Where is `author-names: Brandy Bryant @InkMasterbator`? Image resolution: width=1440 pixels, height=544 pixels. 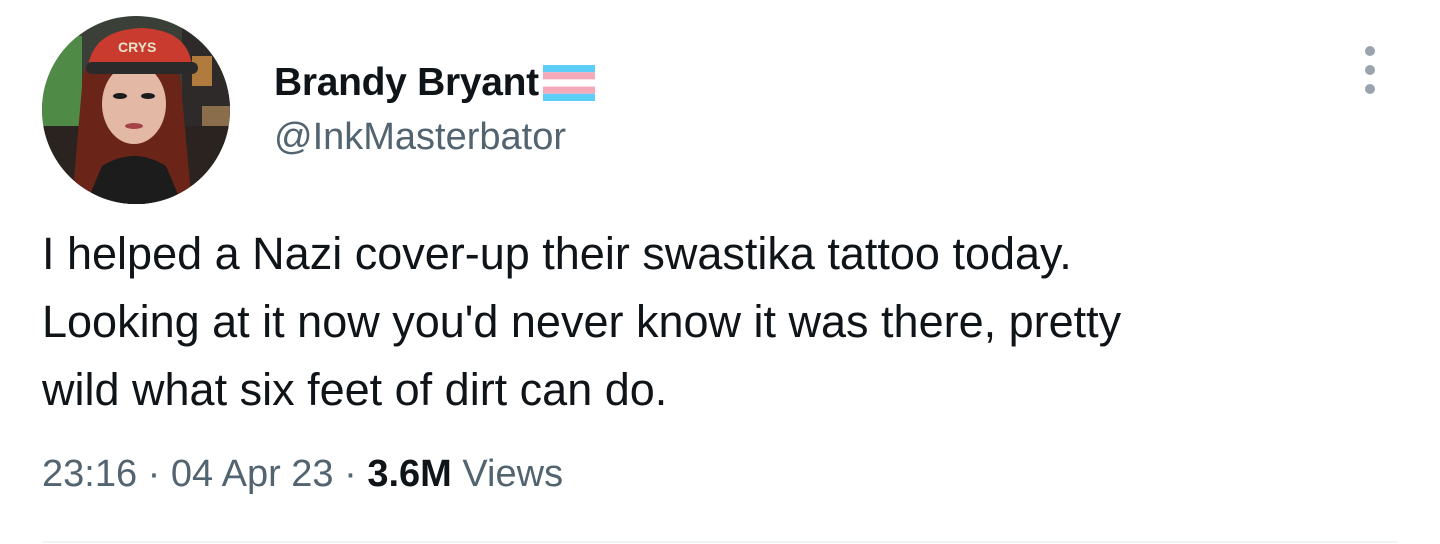 author-names: Brandy Bryant @InkMasterbator is located at coordinates (434, 110).